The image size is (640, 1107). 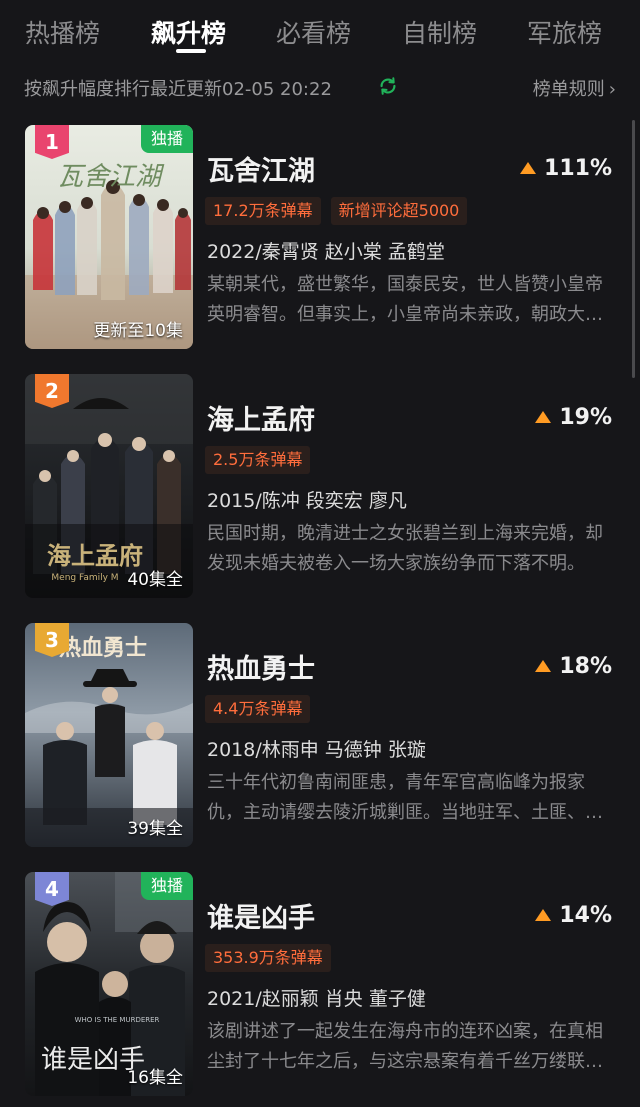 I want to click on scrollbar, so click(x=633, y=249).